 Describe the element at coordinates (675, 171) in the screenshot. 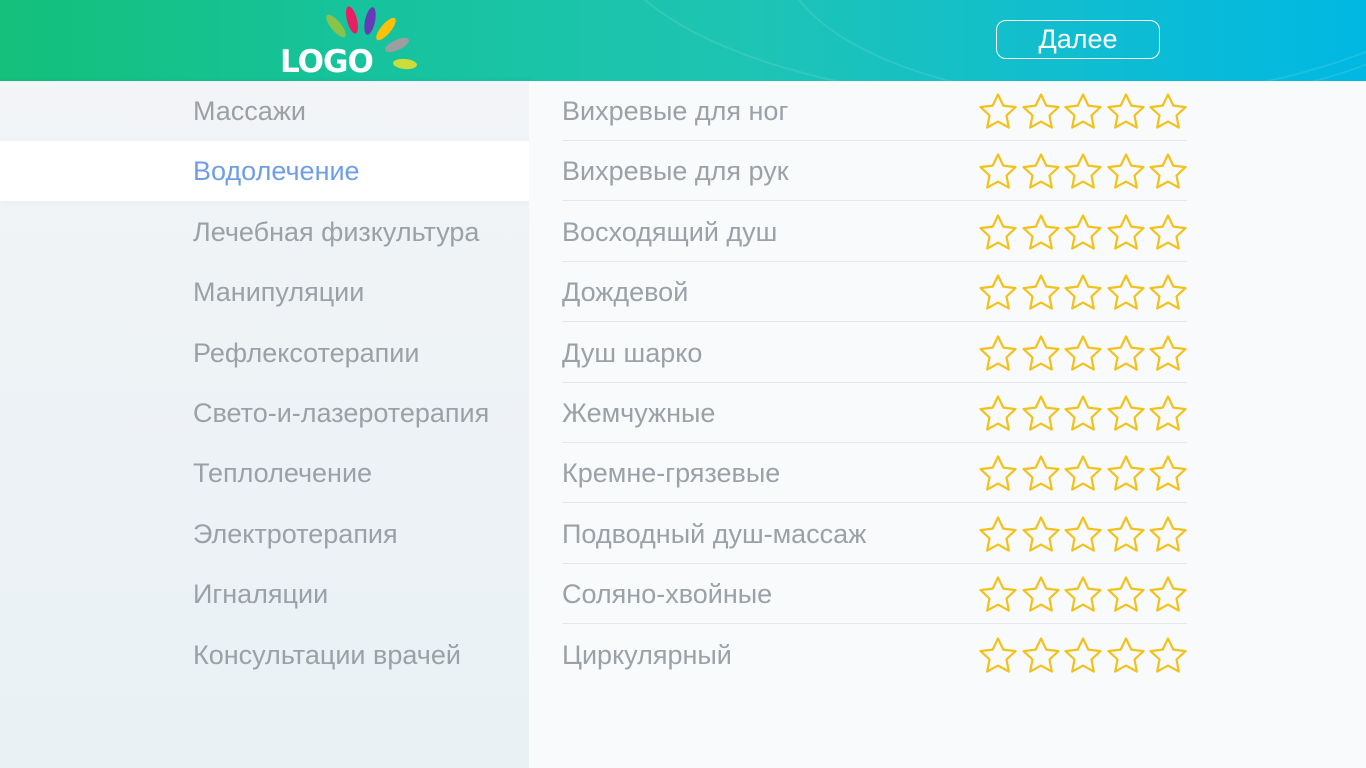

I see `procedure-label: Вихревые для рук` at that location.